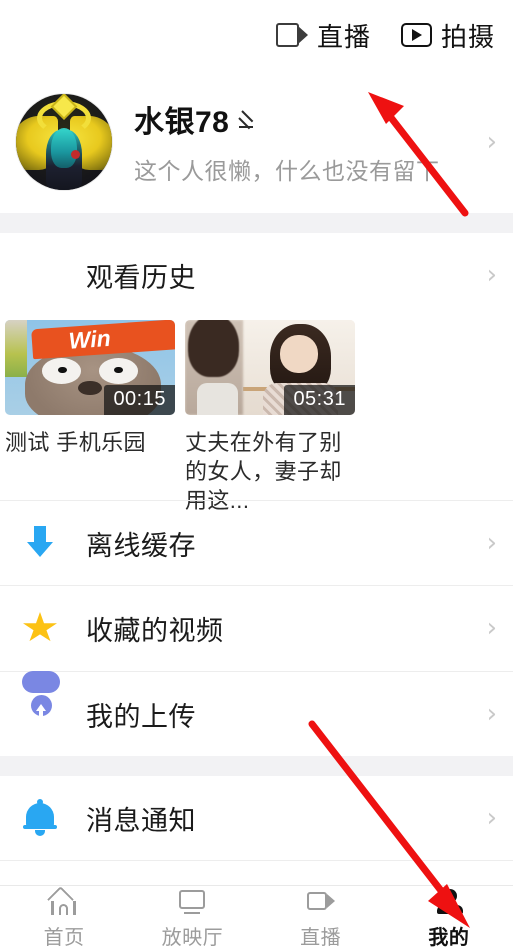 This screenshot has width=513, height=952. Describe the element at coordinates (449, 937) in the screenshot. I see `nav-item-mine-label: 我的` at that location.